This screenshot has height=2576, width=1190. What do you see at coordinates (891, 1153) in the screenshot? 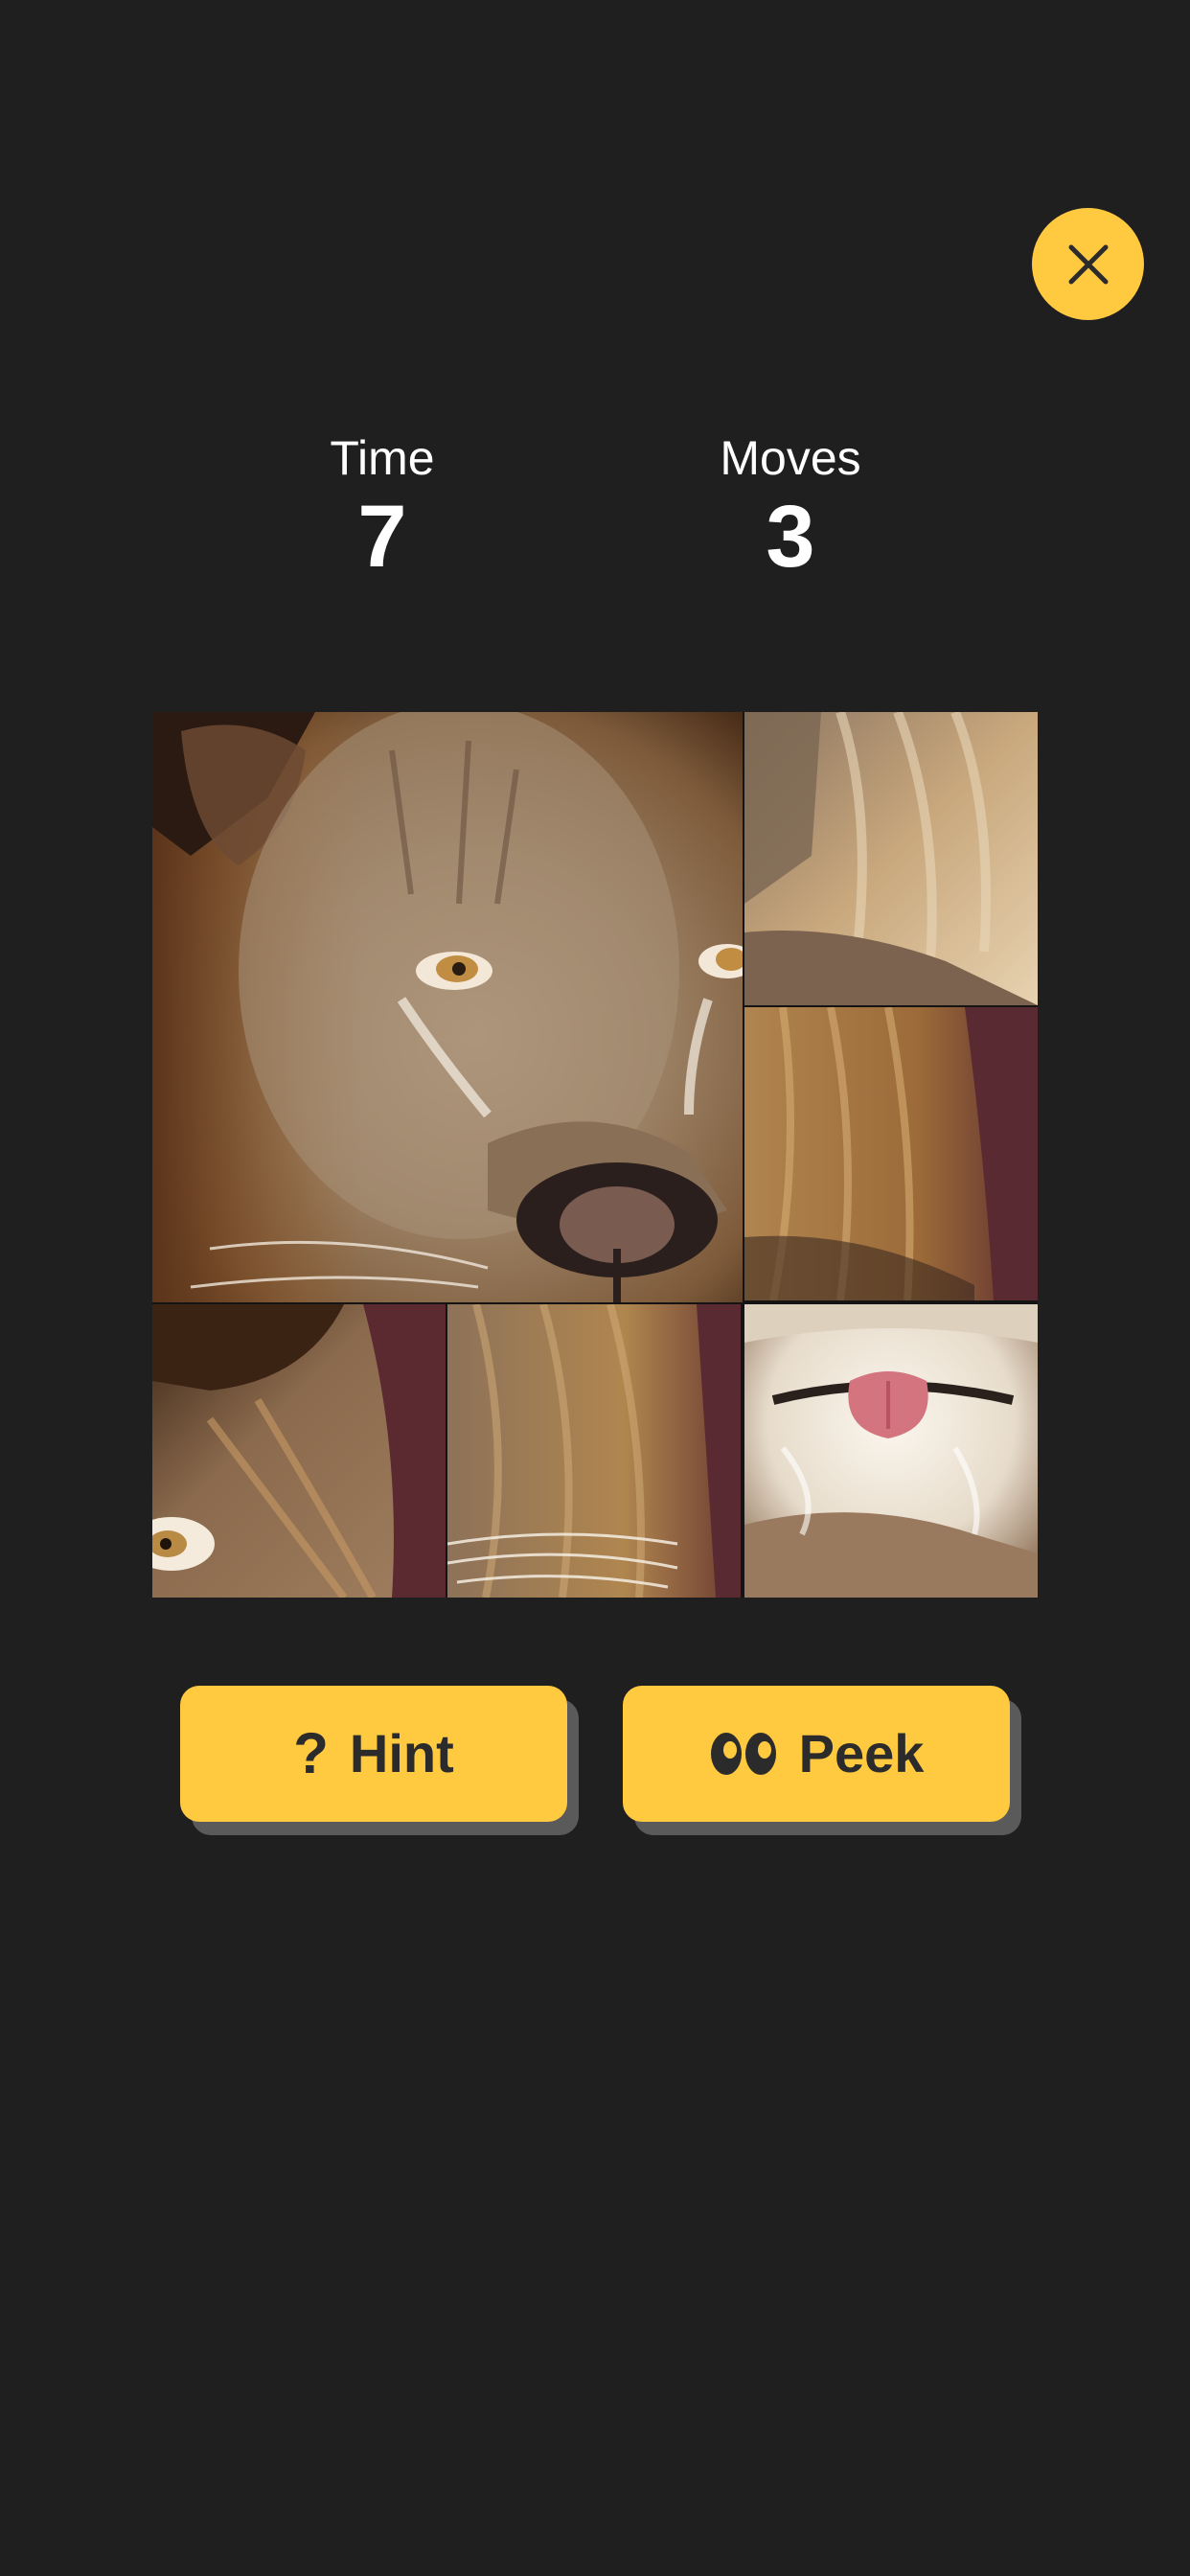
I see `tile-mane-middle-right` at bounding box center [891, 1153].